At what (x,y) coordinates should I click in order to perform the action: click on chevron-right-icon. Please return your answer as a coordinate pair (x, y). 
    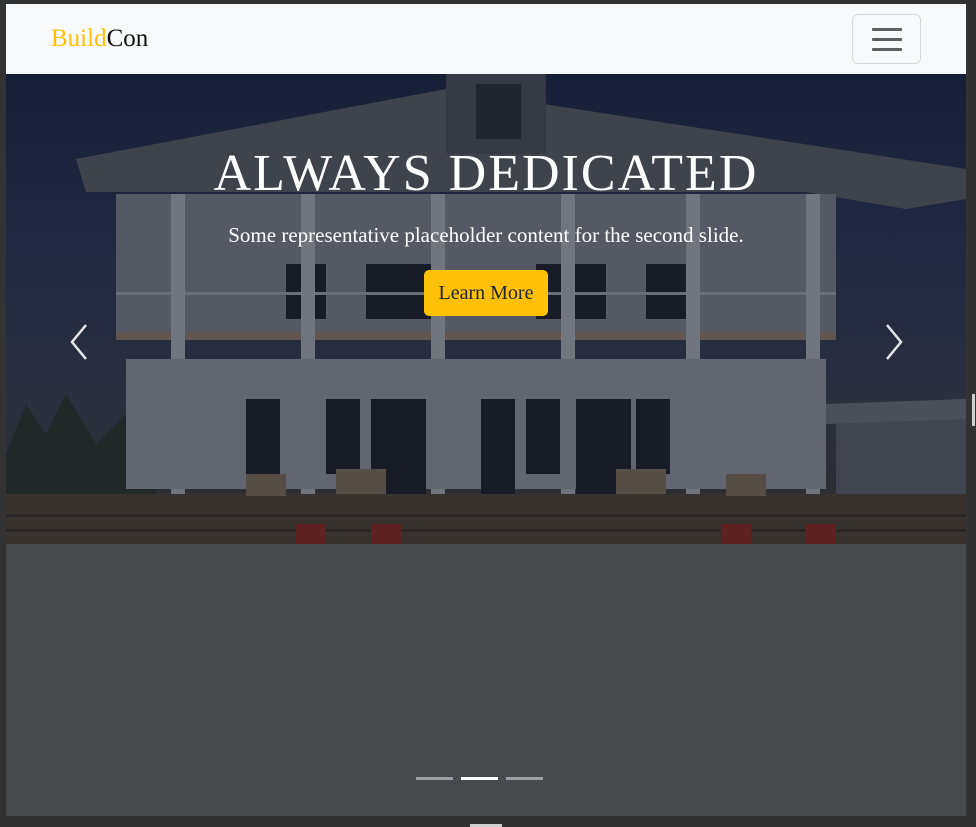
    Looking at the image, I should click on (894, 342).